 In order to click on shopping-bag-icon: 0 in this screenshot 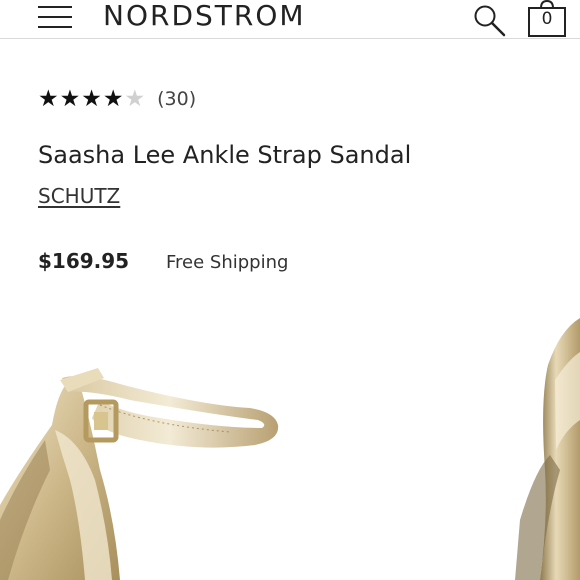, I will do `click(547, 19)`.